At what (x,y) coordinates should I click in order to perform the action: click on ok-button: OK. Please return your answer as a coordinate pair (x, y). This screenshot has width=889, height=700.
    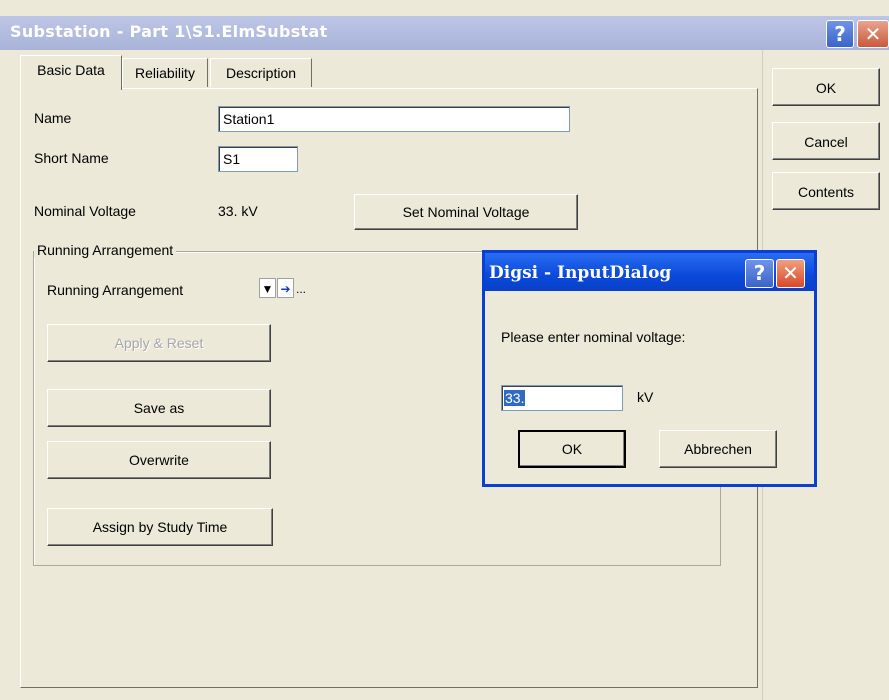
    Looking at the image, I should click on (826, 87).